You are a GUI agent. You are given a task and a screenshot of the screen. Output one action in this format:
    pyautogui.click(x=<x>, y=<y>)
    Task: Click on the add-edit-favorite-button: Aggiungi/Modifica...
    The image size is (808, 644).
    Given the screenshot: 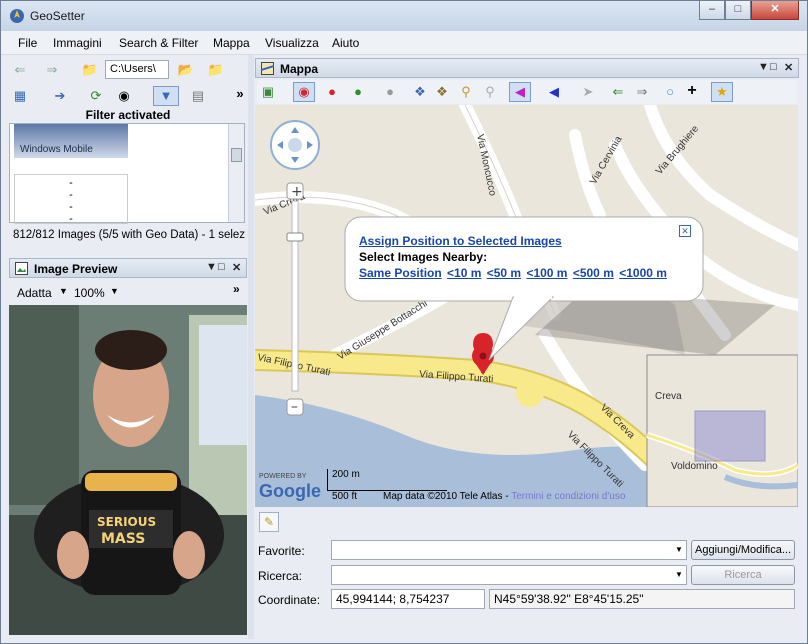 What is the action you would take?
    pyautogui.click(x=743, y=550)
    